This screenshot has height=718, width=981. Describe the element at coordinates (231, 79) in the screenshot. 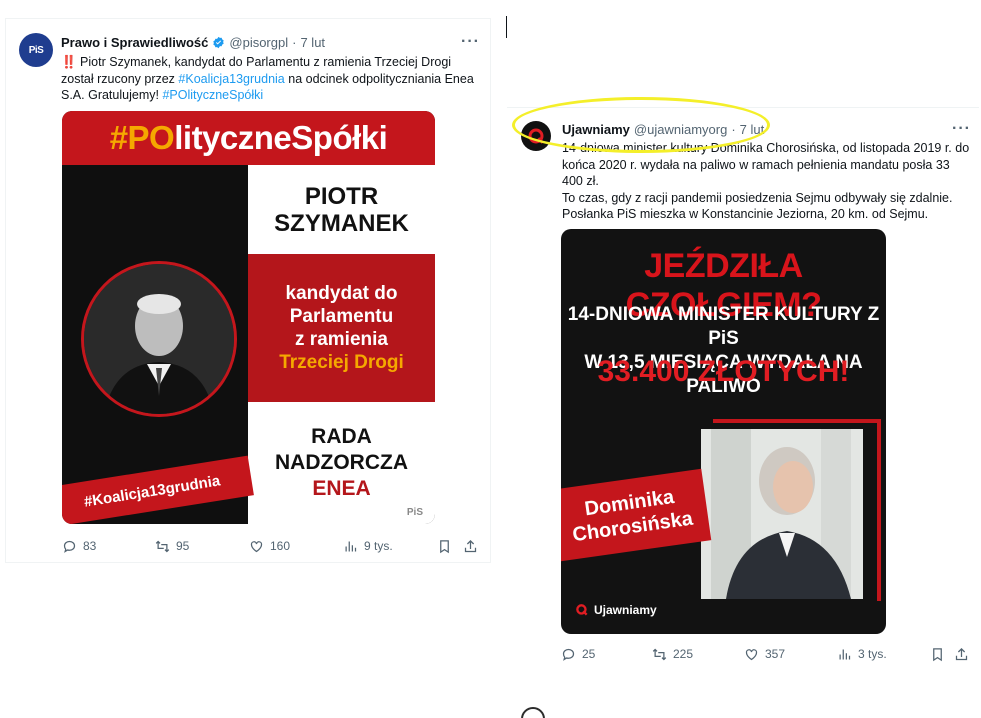

I see `hashtag-link: #Koalicja13grudnia` at that location.